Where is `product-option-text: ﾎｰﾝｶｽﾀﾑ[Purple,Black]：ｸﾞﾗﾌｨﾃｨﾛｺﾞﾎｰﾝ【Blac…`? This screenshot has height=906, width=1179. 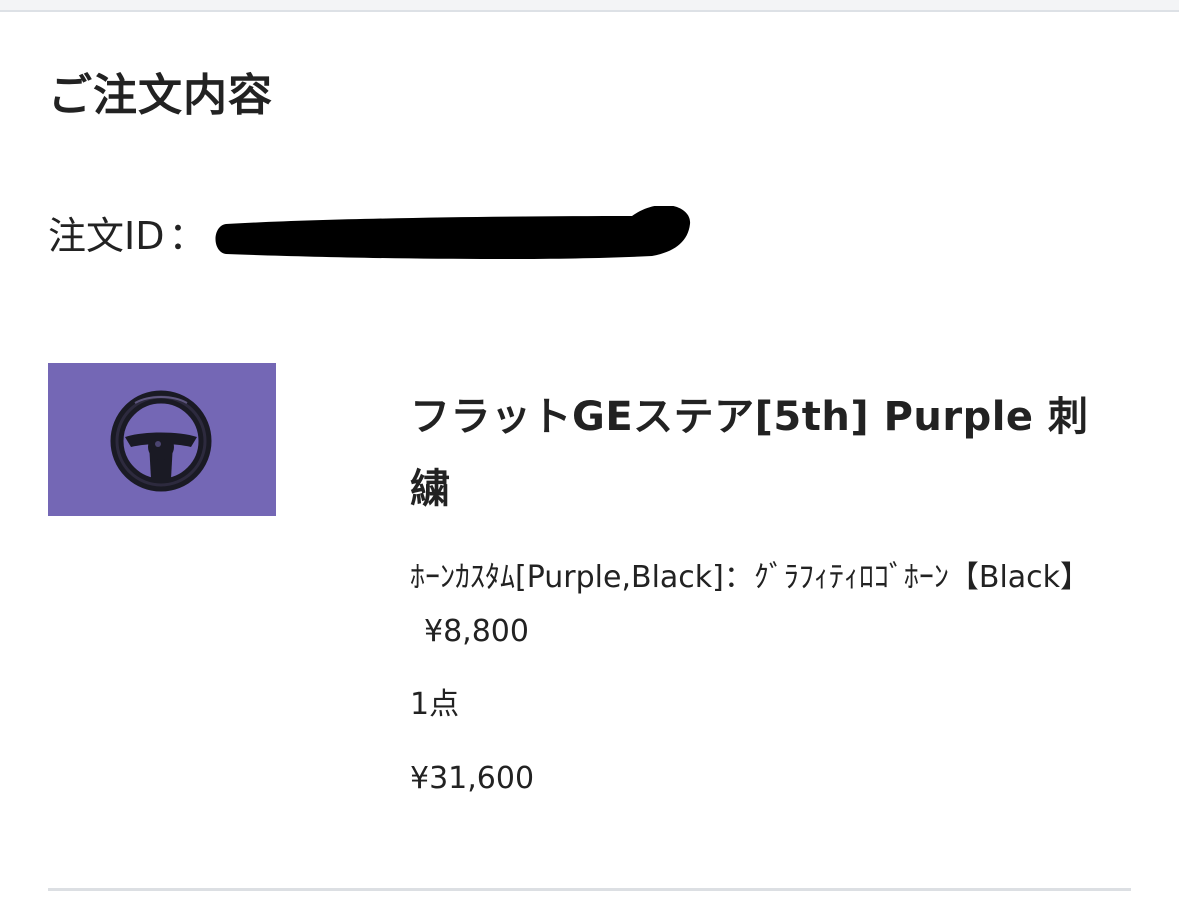 product-option-text: ﾎｰﾝｶｽﾀﾑ[Purple,Black]：ｸﾞﾗﾌｨﾃｨﾛｺﾞﾎｰﾝ【Blac… is located at coordinates (750, 577).